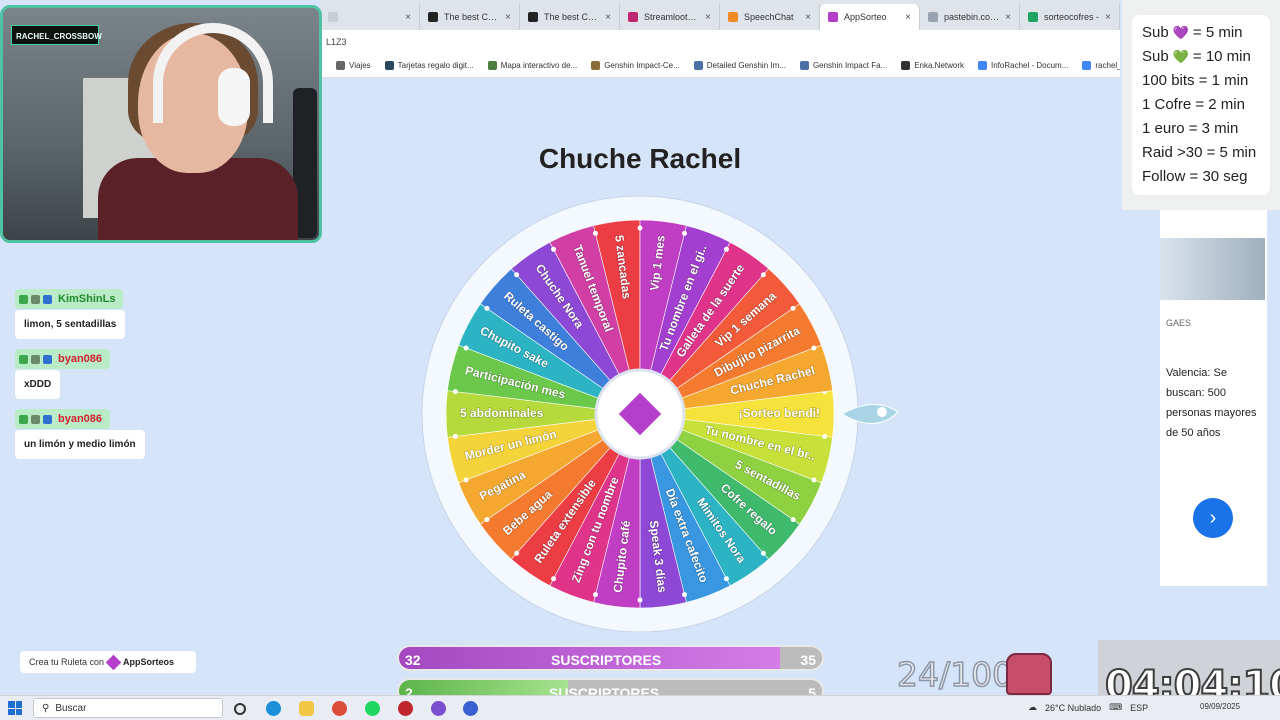  Describe the element at coordinates (80, 444) in the screenshot. I see `chat-text: un limón y medio limón` at that location.